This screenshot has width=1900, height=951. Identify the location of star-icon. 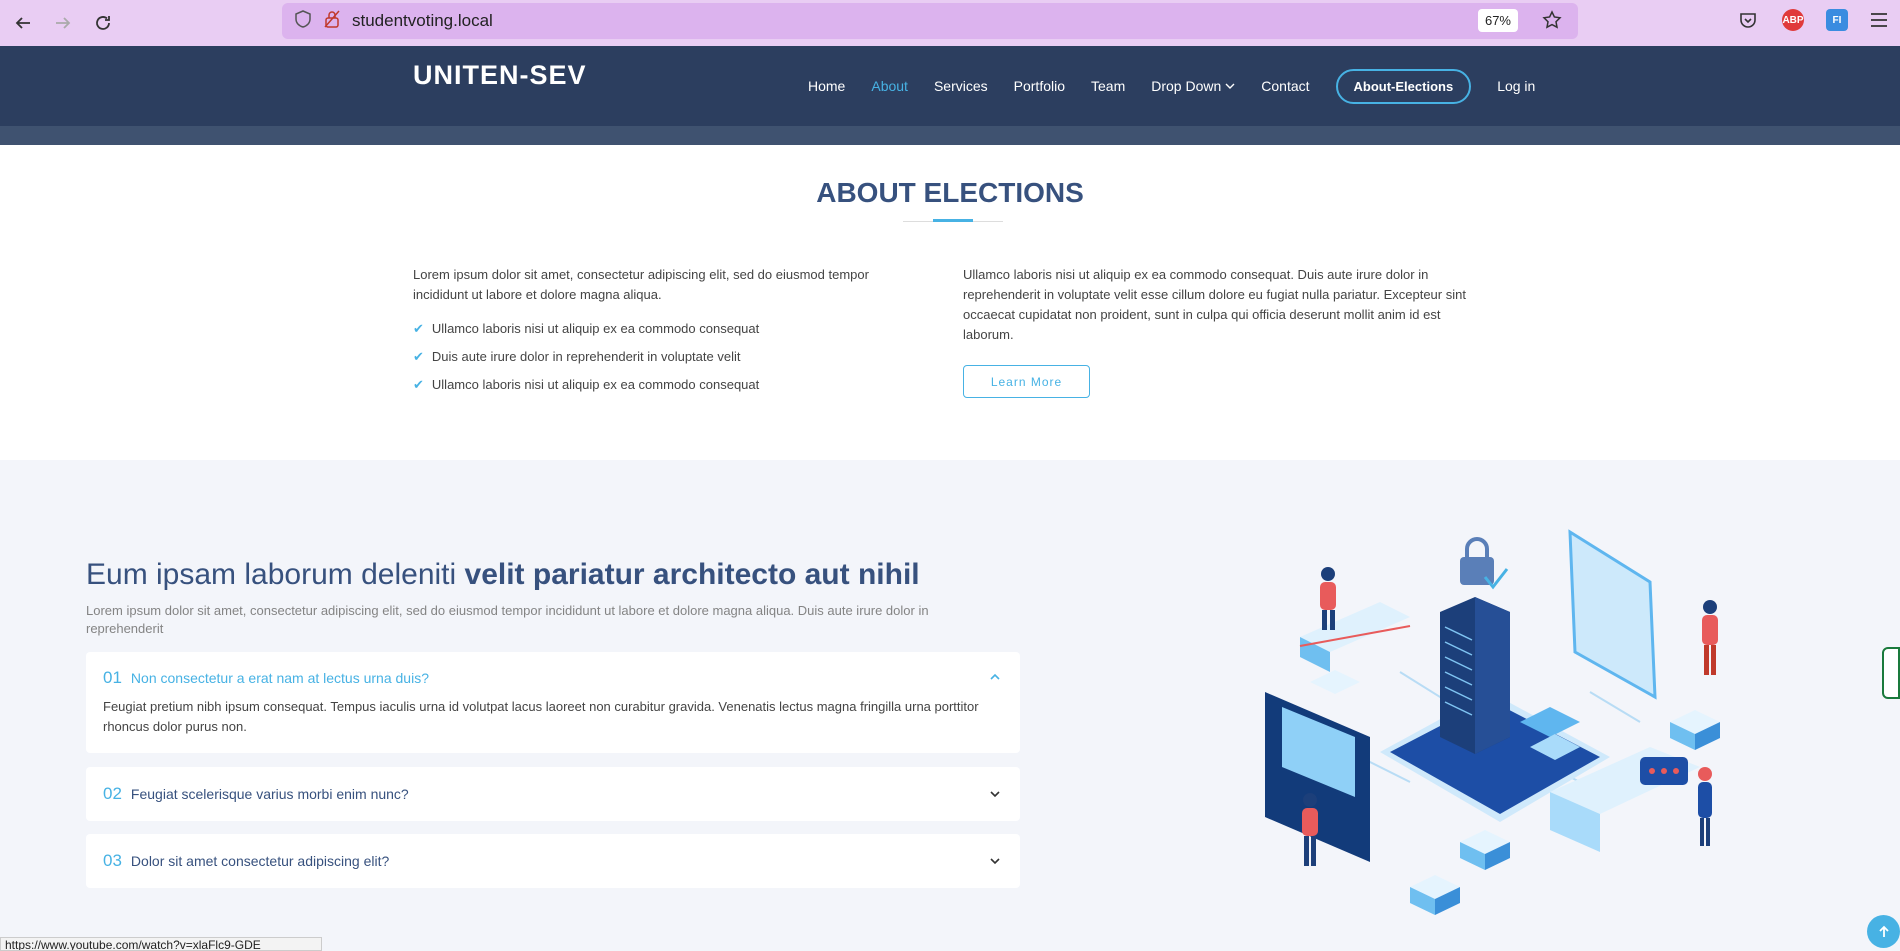
(1552, 22).